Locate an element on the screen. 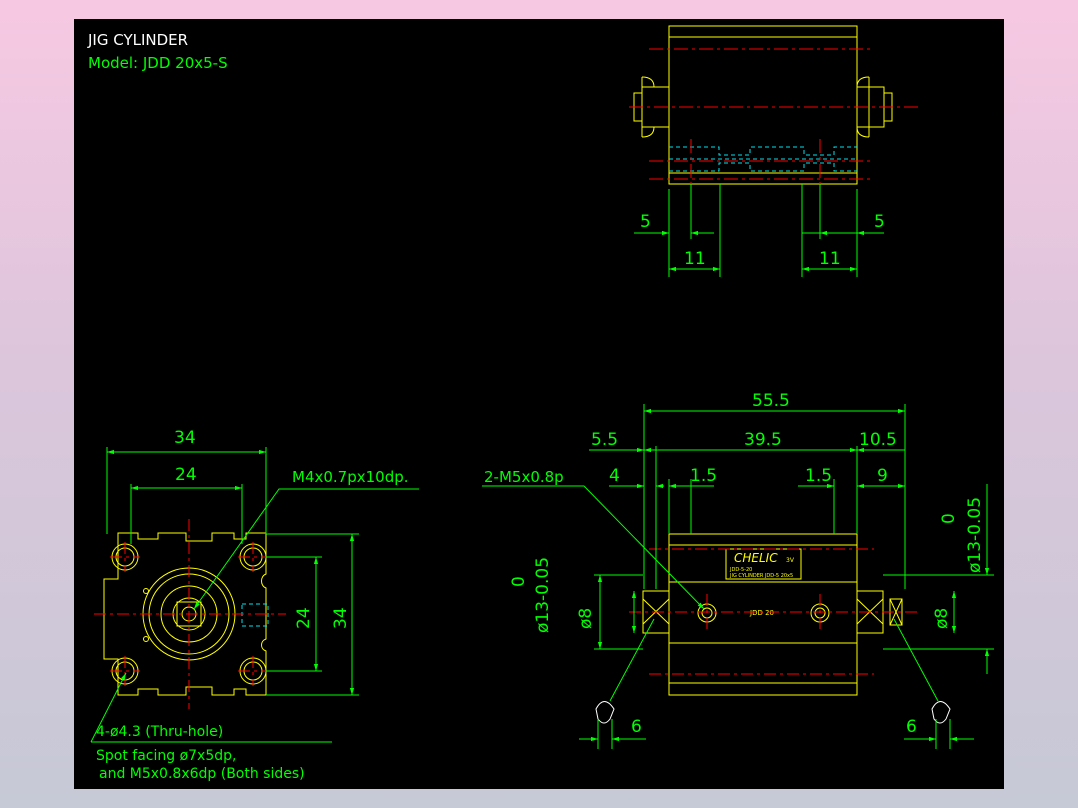 This screenshot has width=1078, height=808. brand-label: CHELIC is located at coordinates (756, 558).